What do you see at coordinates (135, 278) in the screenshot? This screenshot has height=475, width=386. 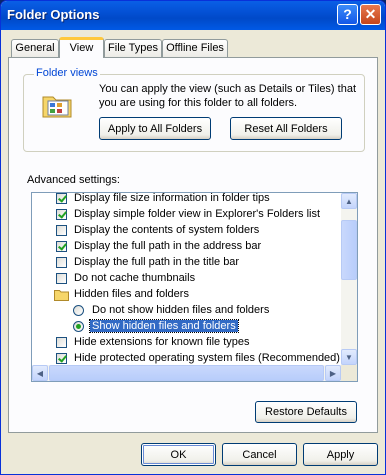 I see `list-item-label: Do not cache thumbnails` at bounding box center [135, 278].